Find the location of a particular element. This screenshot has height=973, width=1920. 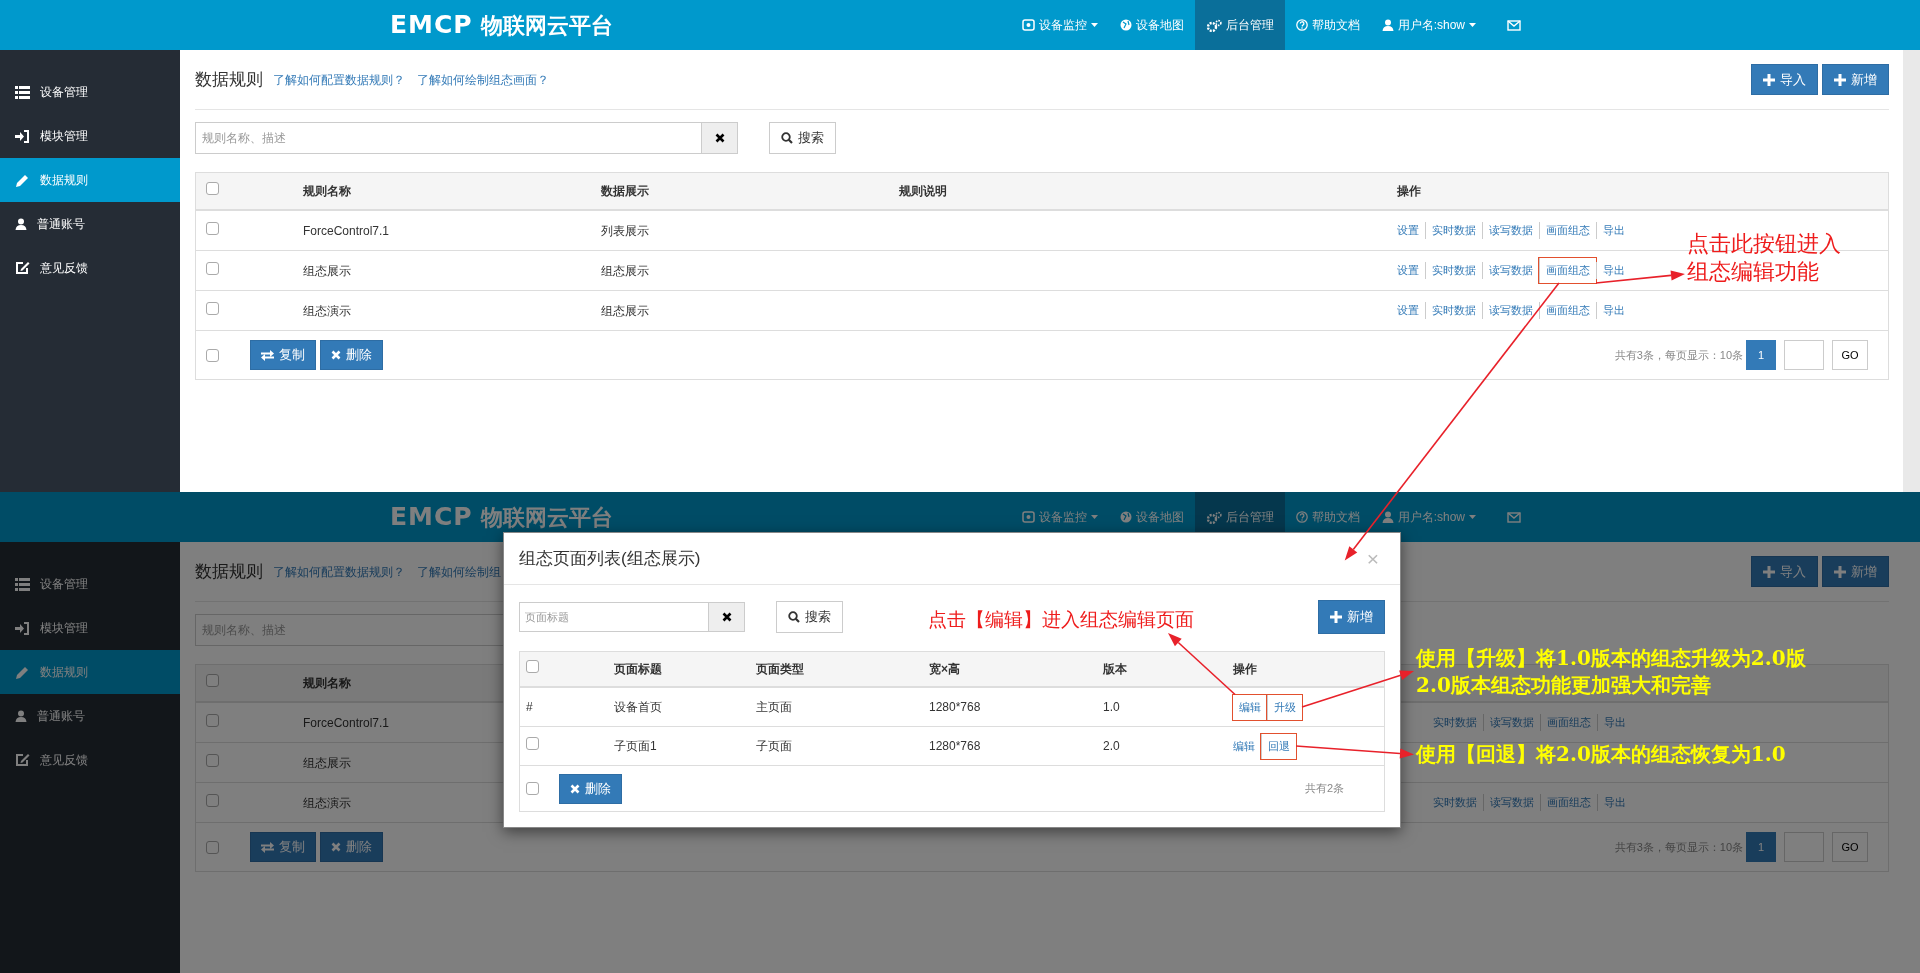

pencil-icon is located at coordinates (22, 672).